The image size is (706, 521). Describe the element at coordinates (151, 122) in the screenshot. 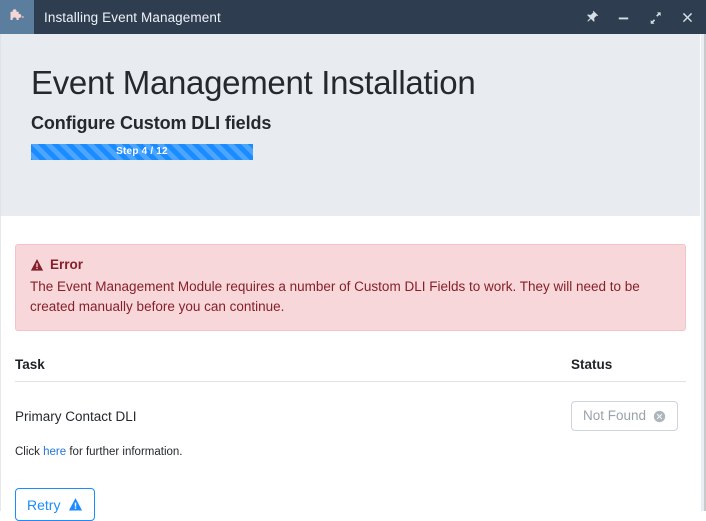

I see `page-subtitle: Configure Custom DLI fields` at that location.